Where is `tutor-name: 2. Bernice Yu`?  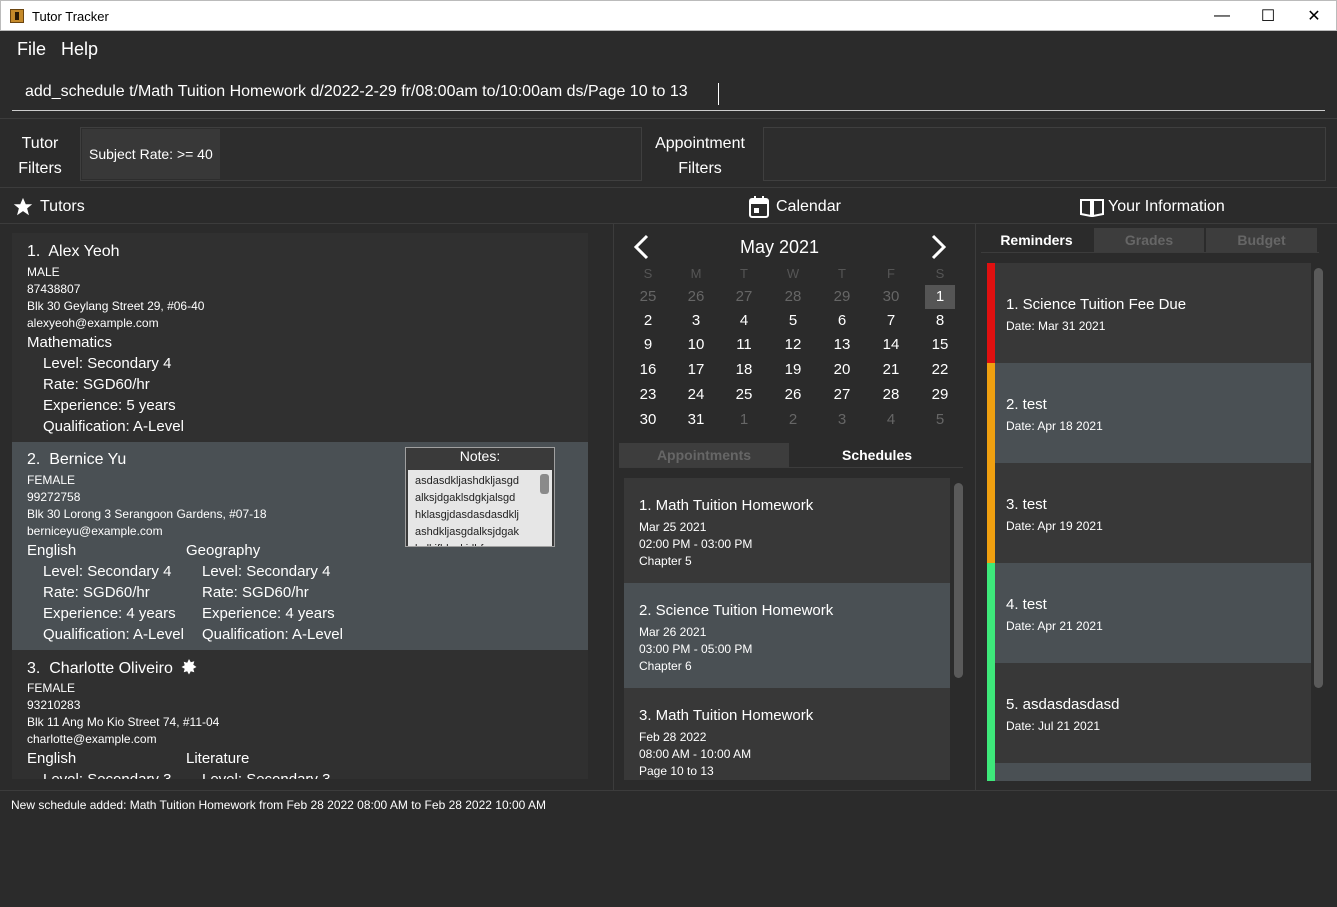 tutor-name: 2. Bernice Yu is located at coordinates (77, 459).